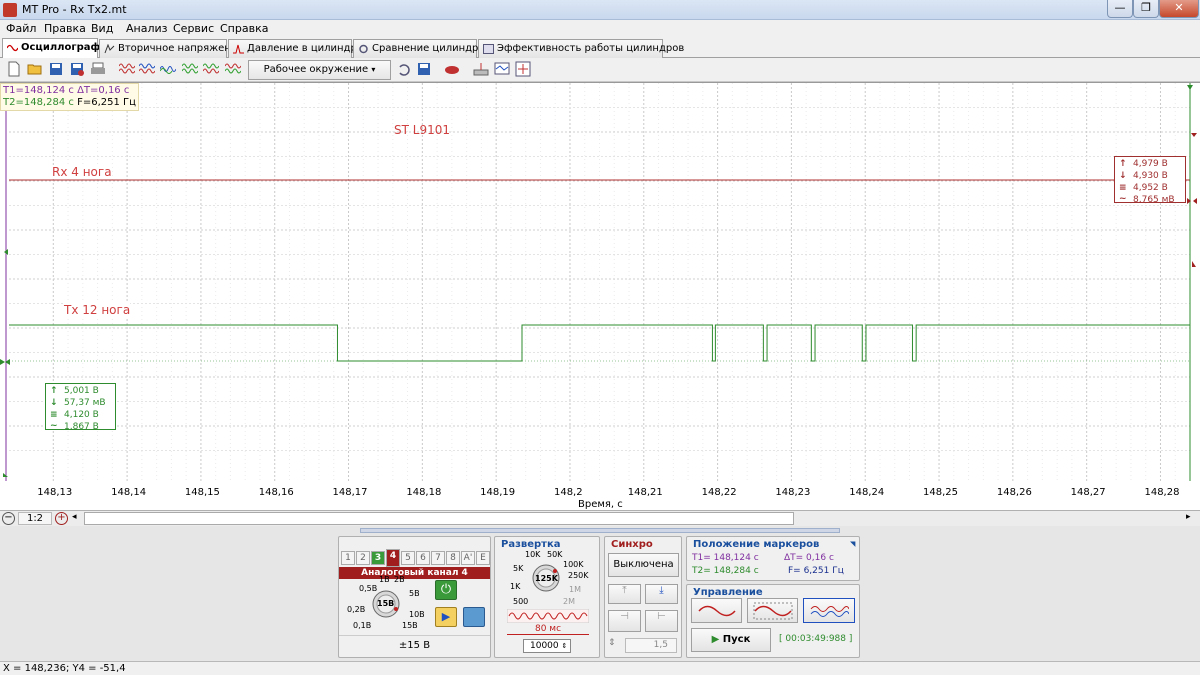  I want to click on eraser-icon, so click(452, 69).